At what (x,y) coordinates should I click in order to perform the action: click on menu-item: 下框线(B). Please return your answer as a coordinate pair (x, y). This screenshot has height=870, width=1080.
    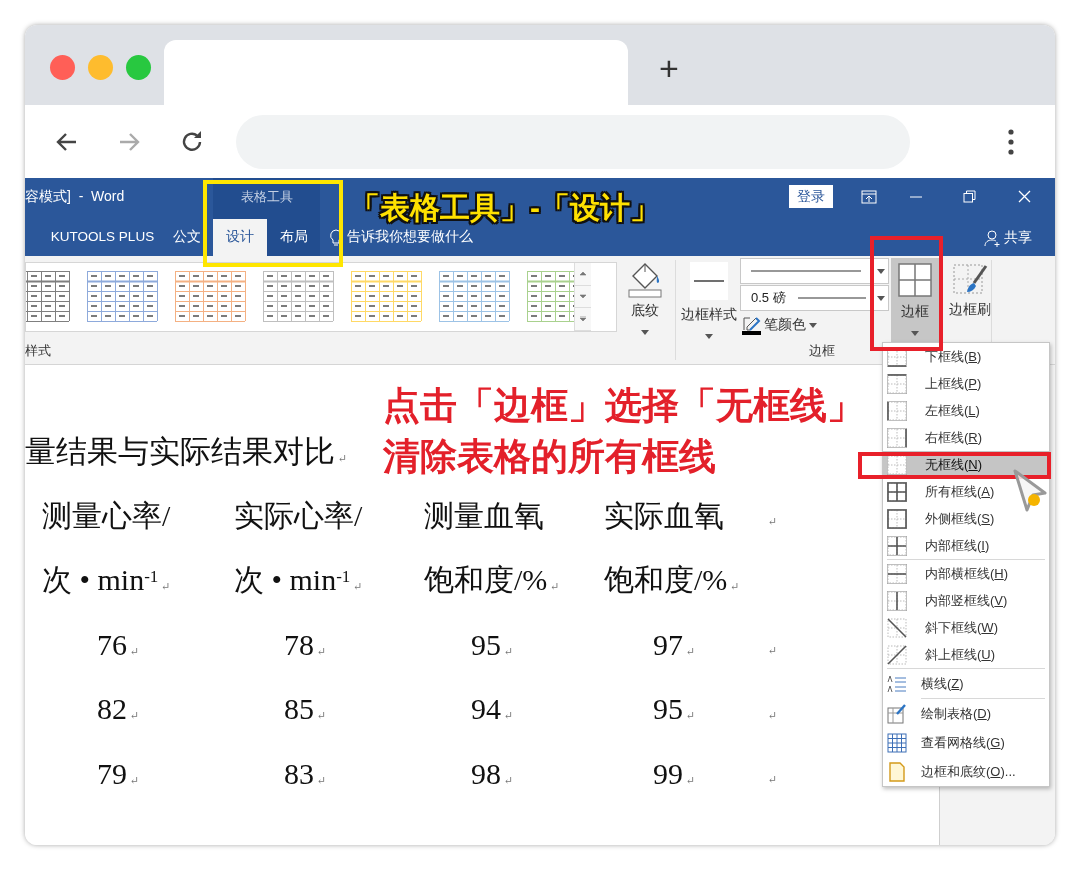
    Looking at the image, I should click on (966, 356).